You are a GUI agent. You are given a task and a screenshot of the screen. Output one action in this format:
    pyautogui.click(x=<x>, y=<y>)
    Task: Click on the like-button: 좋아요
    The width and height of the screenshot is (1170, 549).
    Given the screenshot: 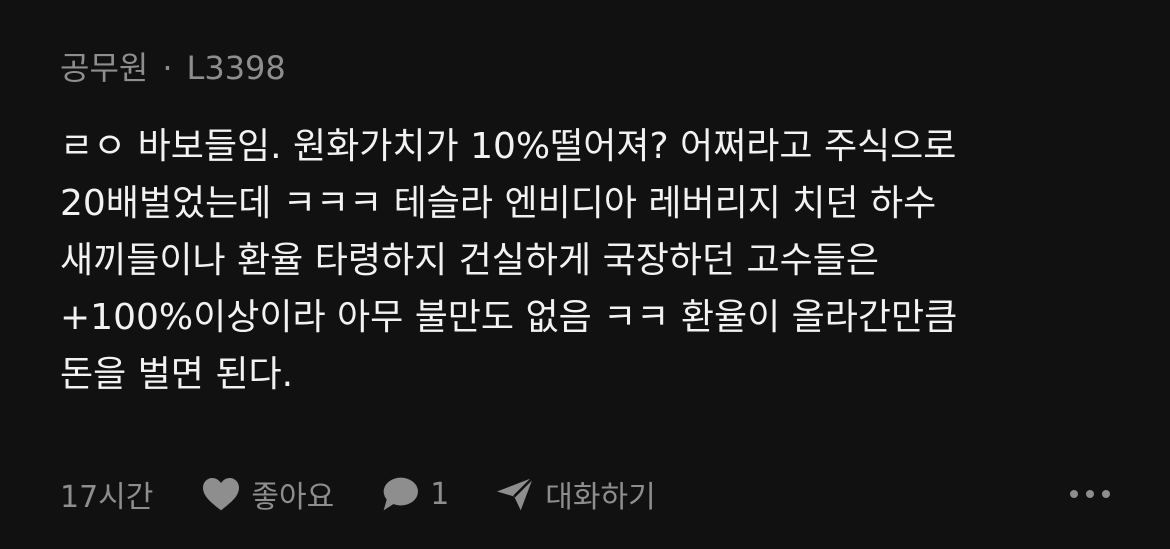 What is the action you would take?
    pyautogui.click(x=267, y=494)
    